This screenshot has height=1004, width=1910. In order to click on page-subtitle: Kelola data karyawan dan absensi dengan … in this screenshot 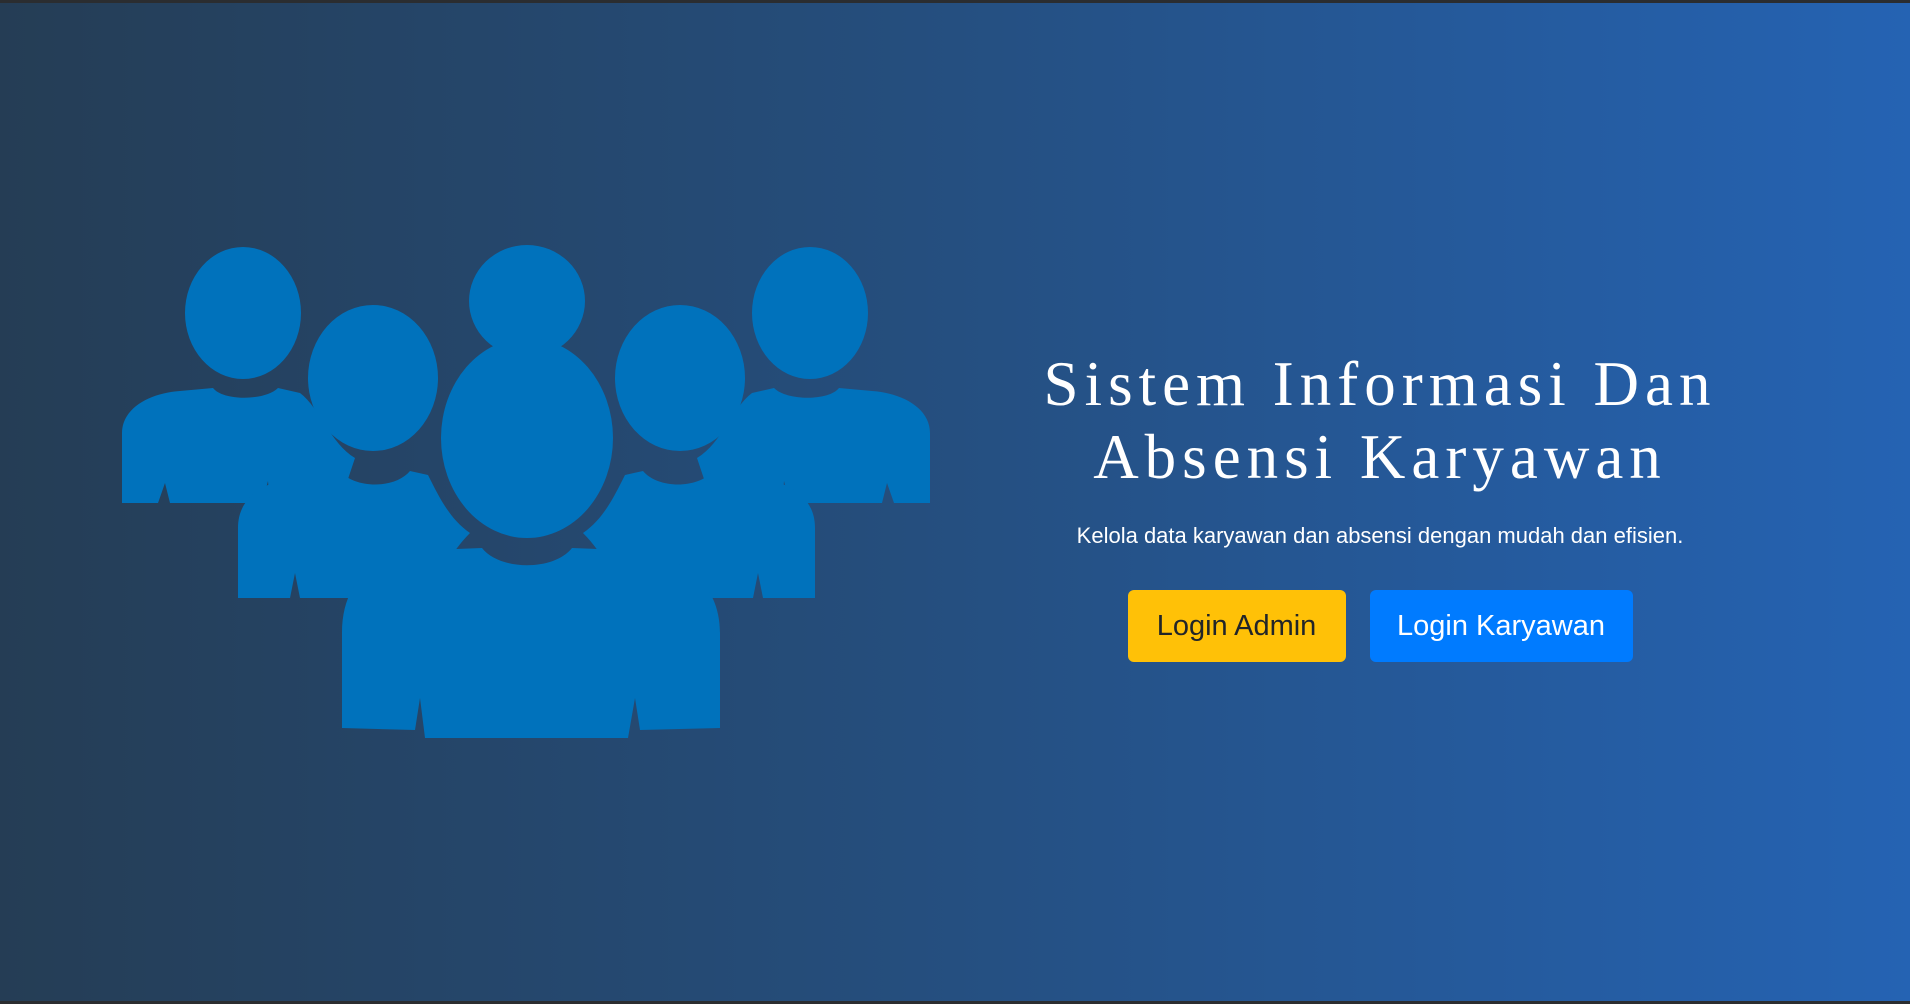, I will do `click(1380, 535)`.